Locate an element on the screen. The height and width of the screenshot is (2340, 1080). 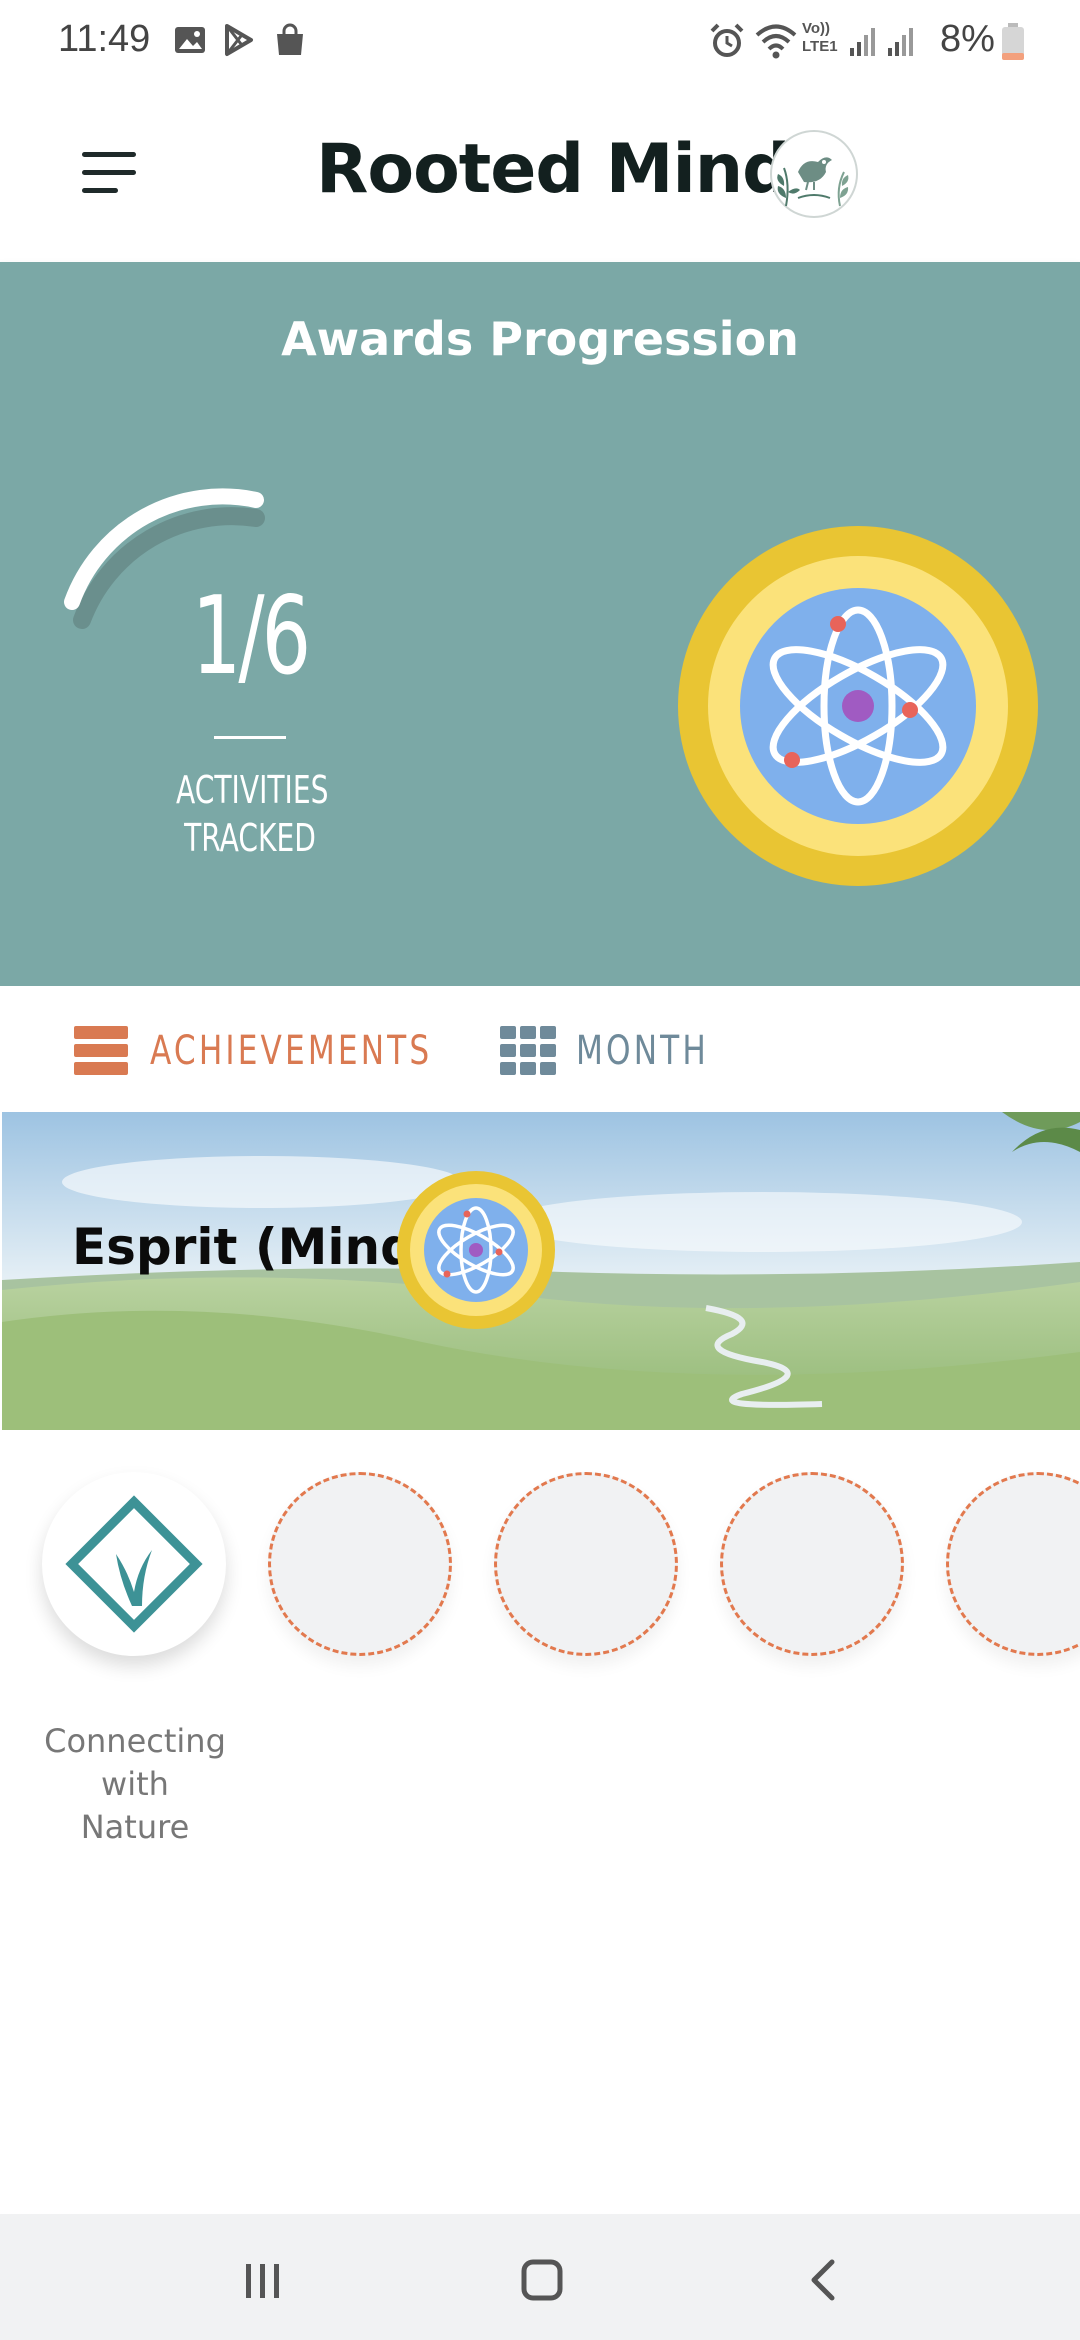
app-header: Rooted Minds is located at coordinates (540, 173).